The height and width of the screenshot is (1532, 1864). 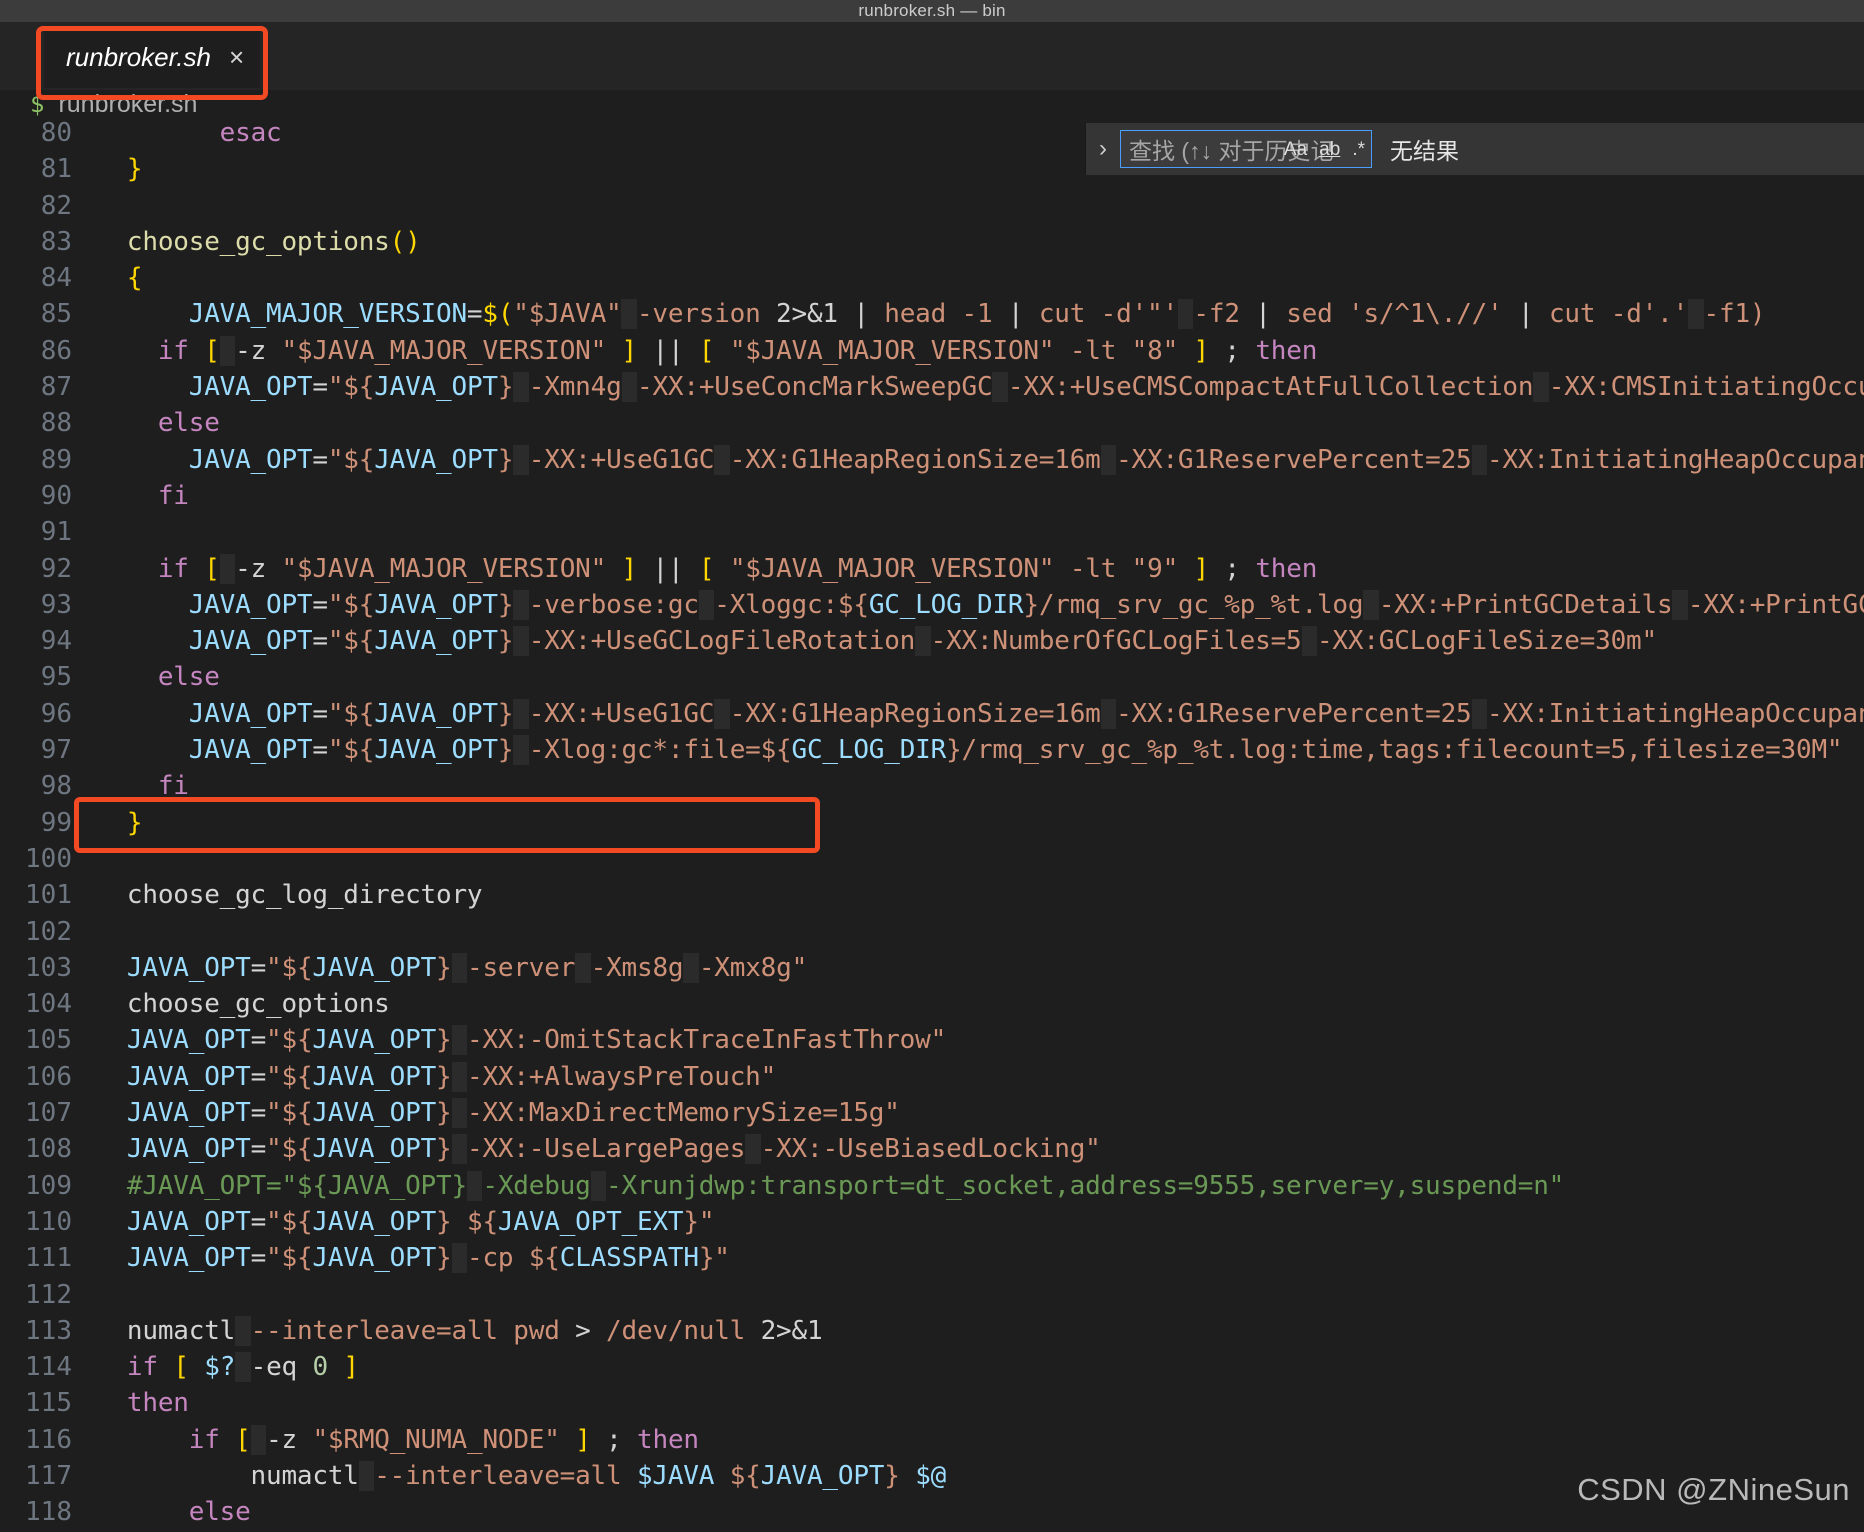 I want to click on line-number: 99, so click(x=56, y=822).